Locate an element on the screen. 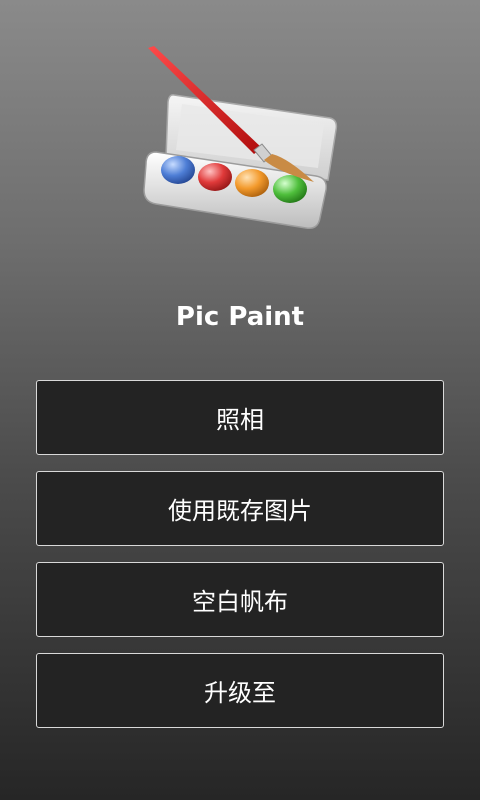 The height and width of the screenshot is (800, 480). take-photo-button: 照相 is located at coordinates (240, 417).